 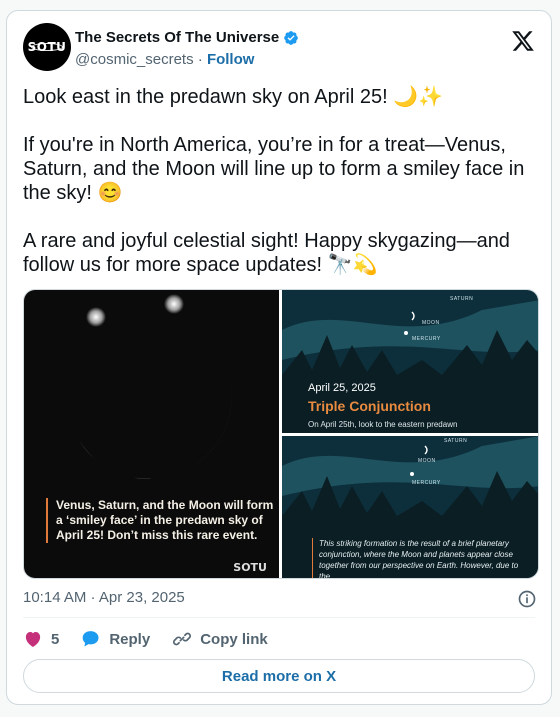 What do you see at coordinates (234, 639) in the screenshot?
I see `copy-link-label: Copy link` at bounding box center [234, 639].